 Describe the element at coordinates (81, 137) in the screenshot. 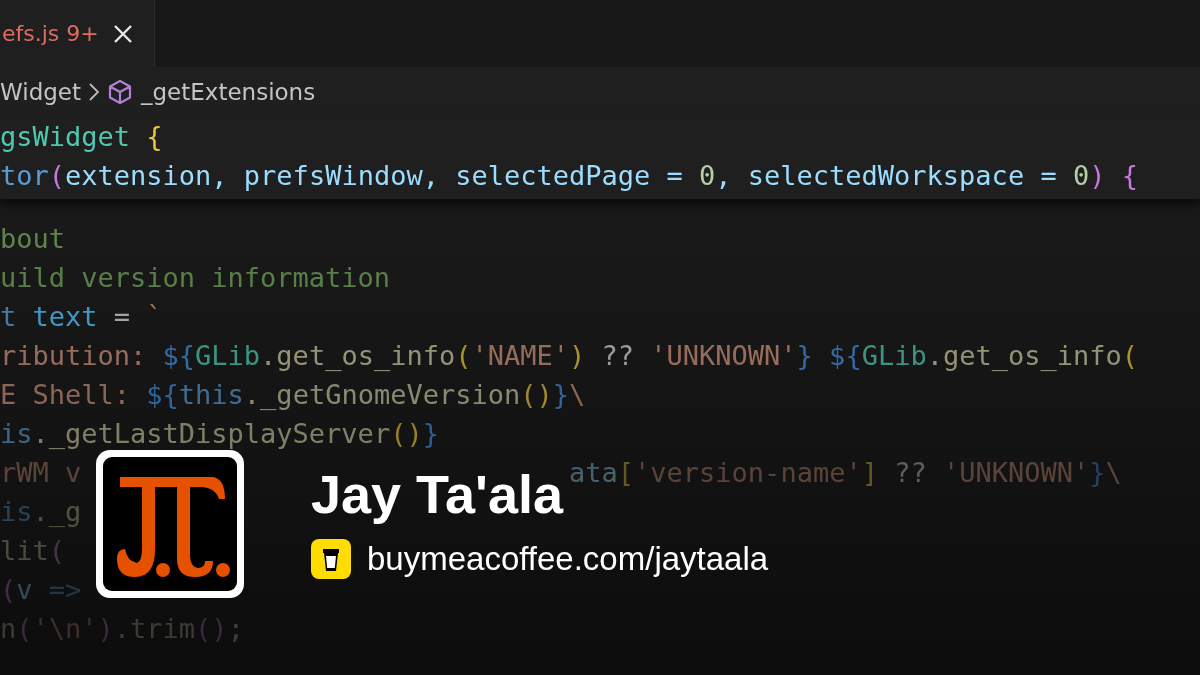

I see `code-line: gsWidget {` at that location.